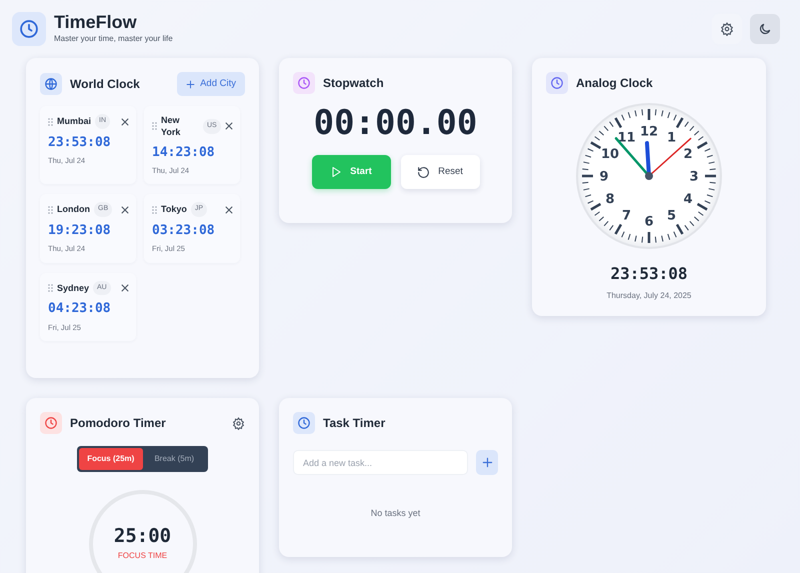 The width and height of the screenshot is (800, 573). I want to click on card-title: World Clock, so click(105, 85).